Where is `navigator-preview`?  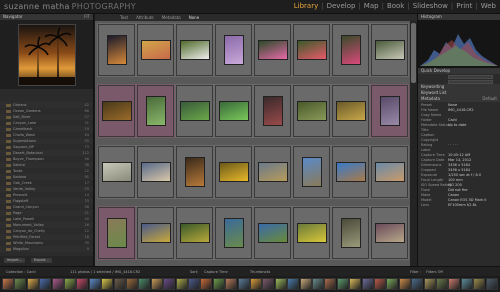
navigator-preview is located at coordinates (46, 54).